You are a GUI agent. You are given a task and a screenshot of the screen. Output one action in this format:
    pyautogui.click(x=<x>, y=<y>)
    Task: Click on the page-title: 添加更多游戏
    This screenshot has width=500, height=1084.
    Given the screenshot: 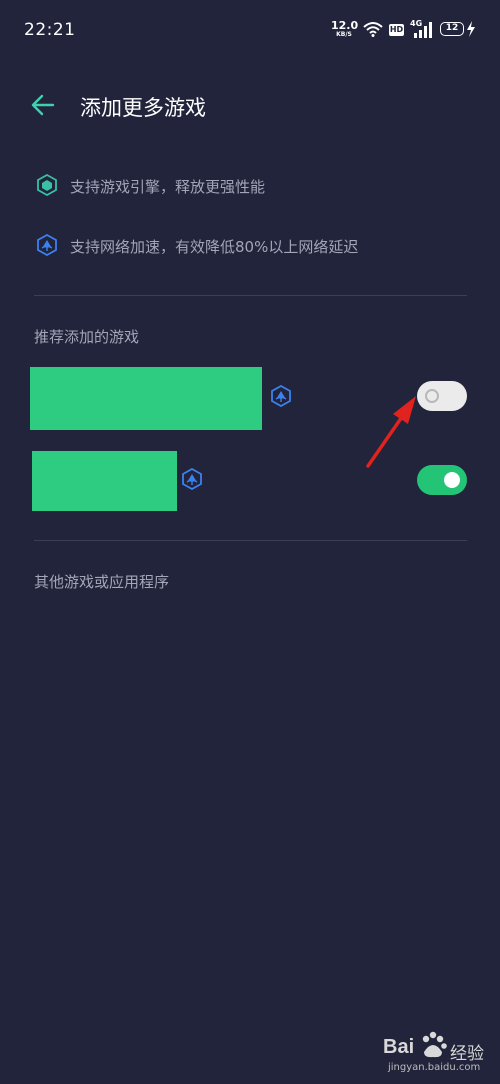 What is the action you would take?
    pyautogui.click(x=143, y=108)
    